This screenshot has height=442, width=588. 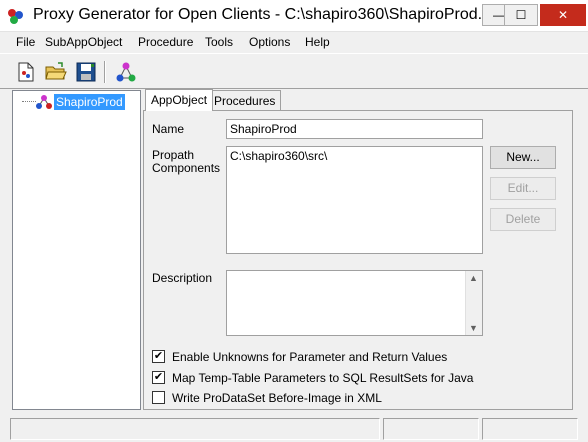 I want to click on scroll-down-icon: ▼, so click(x=473, y=328).